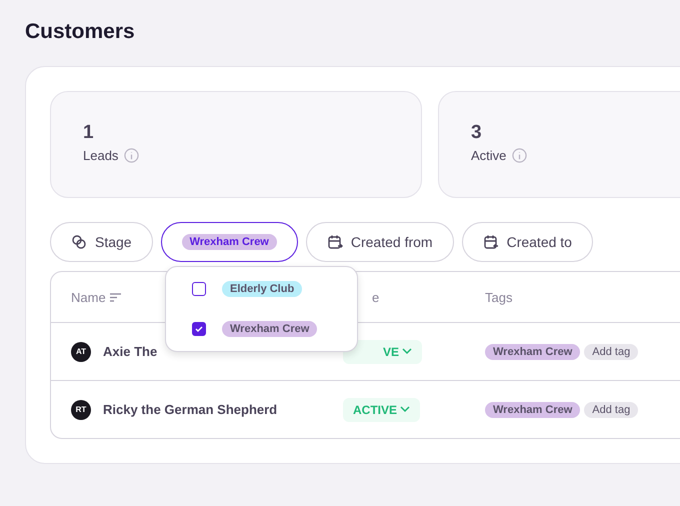 The width and height of the screenshot is (680, 506). What do you see at coordinates (81, 410) in the screenshot?
I see `avatar: RT` at bounding box center [81, 410].